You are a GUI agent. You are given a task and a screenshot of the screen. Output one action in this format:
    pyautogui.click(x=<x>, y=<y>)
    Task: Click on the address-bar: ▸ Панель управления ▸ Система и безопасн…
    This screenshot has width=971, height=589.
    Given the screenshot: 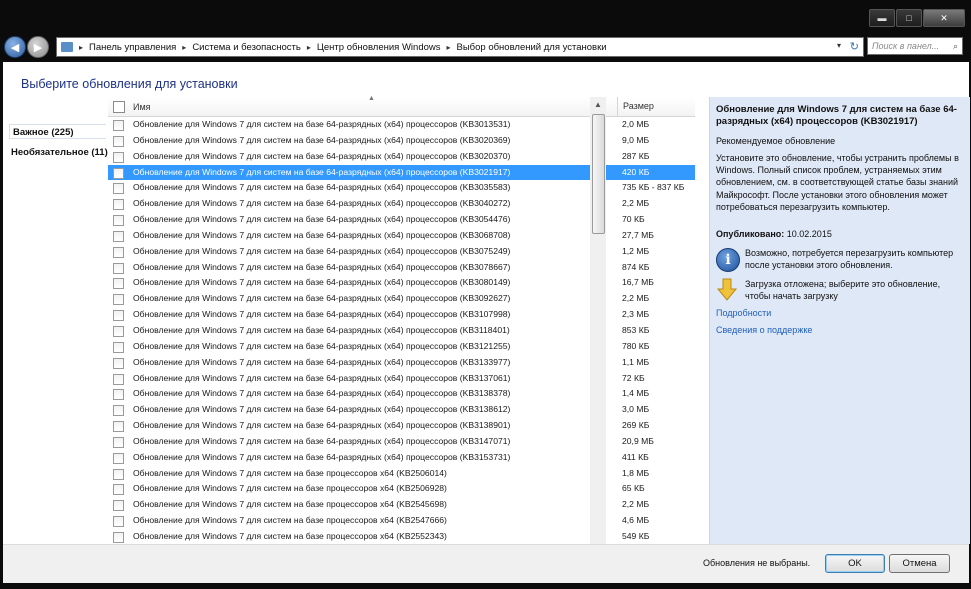 What is the action you would take?
    pyautogui.click(x=460, y=47)
    